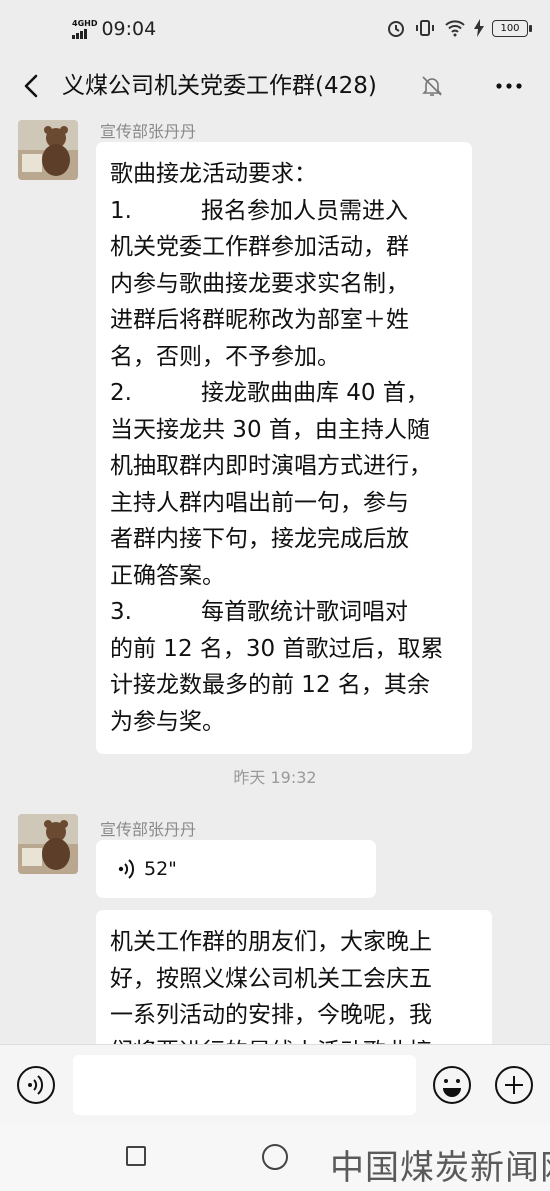 This screenshot has height=1191, width=550. Describe the element at coordinates (455, 28) in the screenshot. I see `wifi-icon` at that location.